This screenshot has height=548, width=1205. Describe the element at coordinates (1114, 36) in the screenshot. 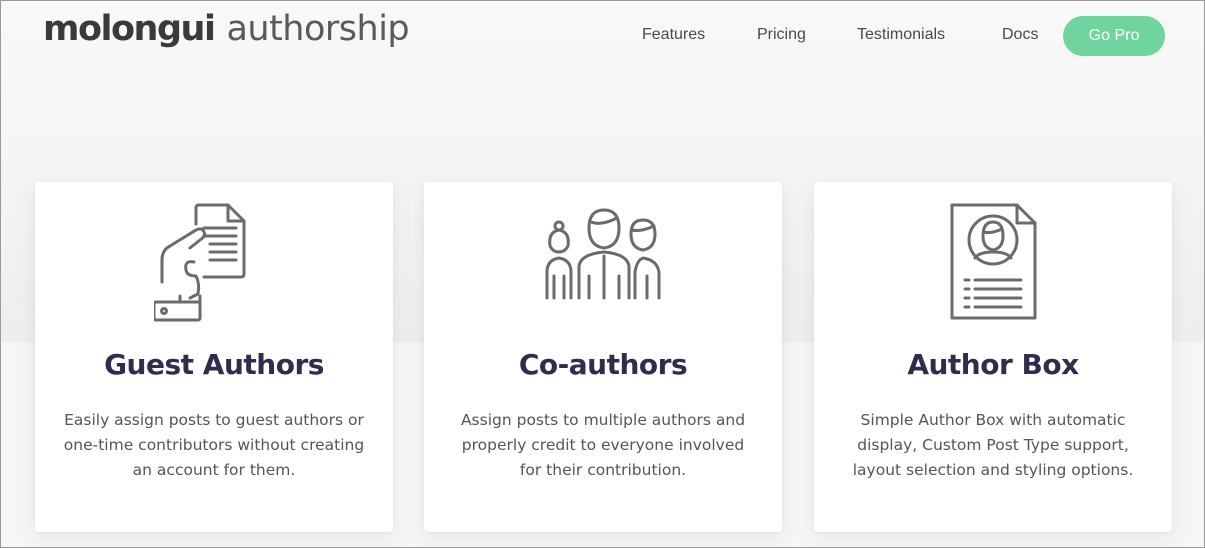

I see `go-pro-button: Go Pro` at that location.